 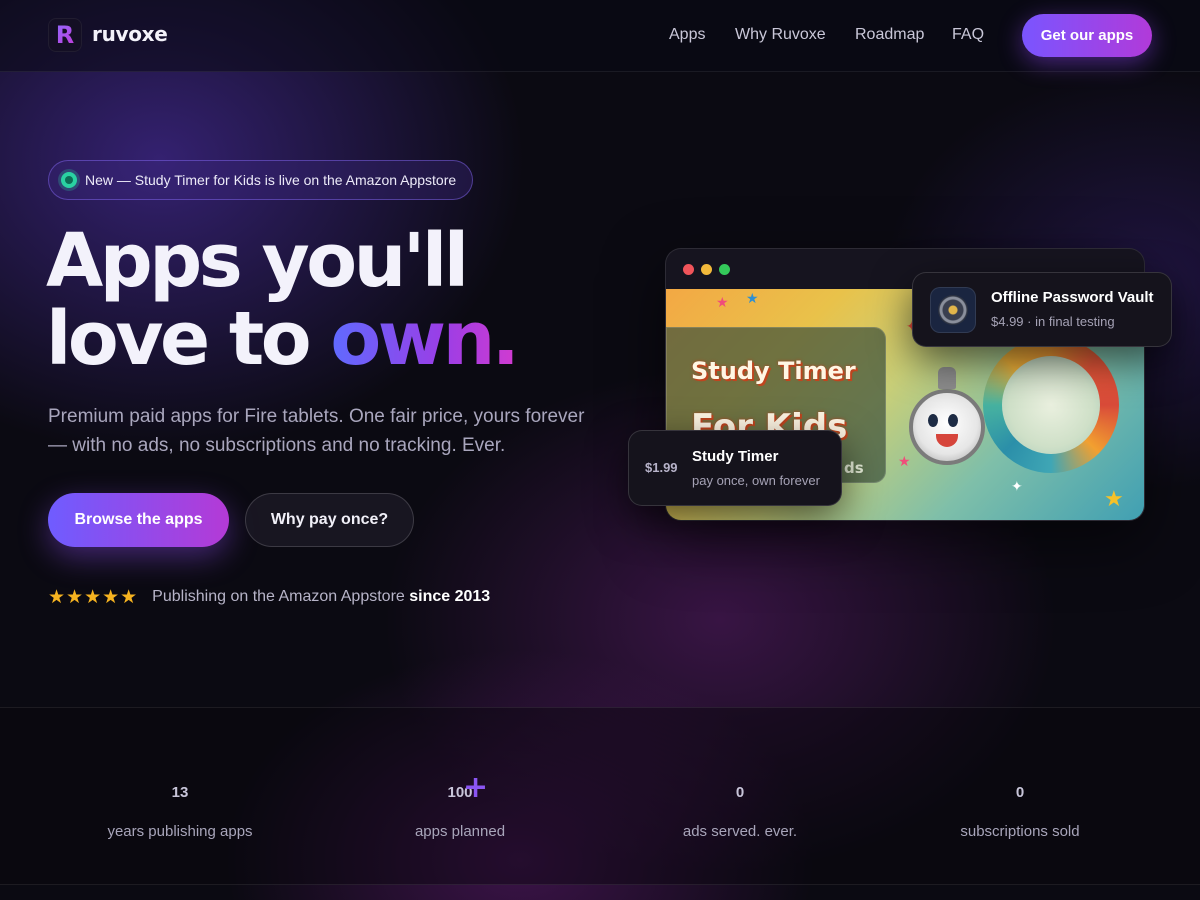 What do you see at coordinates (1051, 405) in the screenshot?
I see `timer-ring-center` at bounding box center [1051, 405].